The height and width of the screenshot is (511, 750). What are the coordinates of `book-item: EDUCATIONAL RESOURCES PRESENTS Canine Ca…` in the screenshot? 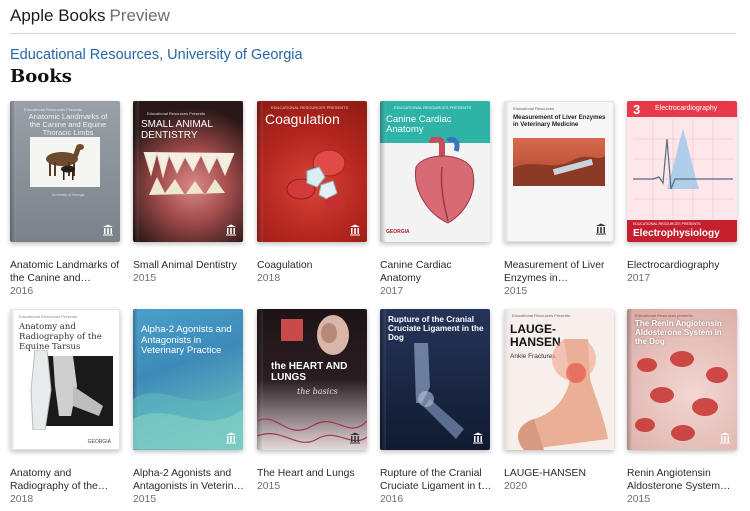 It's located at (436, 199).